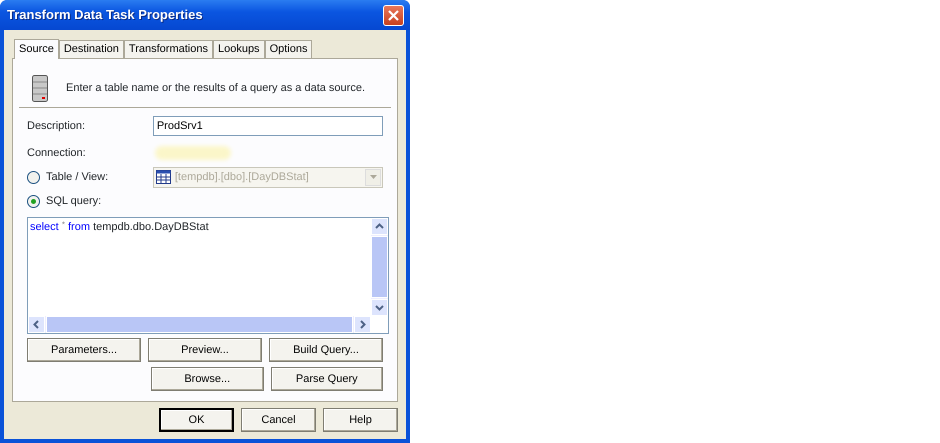 Image resolution: width=940 pixels, height=443 pixels. I want to click on query-button: Parse Query, so click(326, 379).